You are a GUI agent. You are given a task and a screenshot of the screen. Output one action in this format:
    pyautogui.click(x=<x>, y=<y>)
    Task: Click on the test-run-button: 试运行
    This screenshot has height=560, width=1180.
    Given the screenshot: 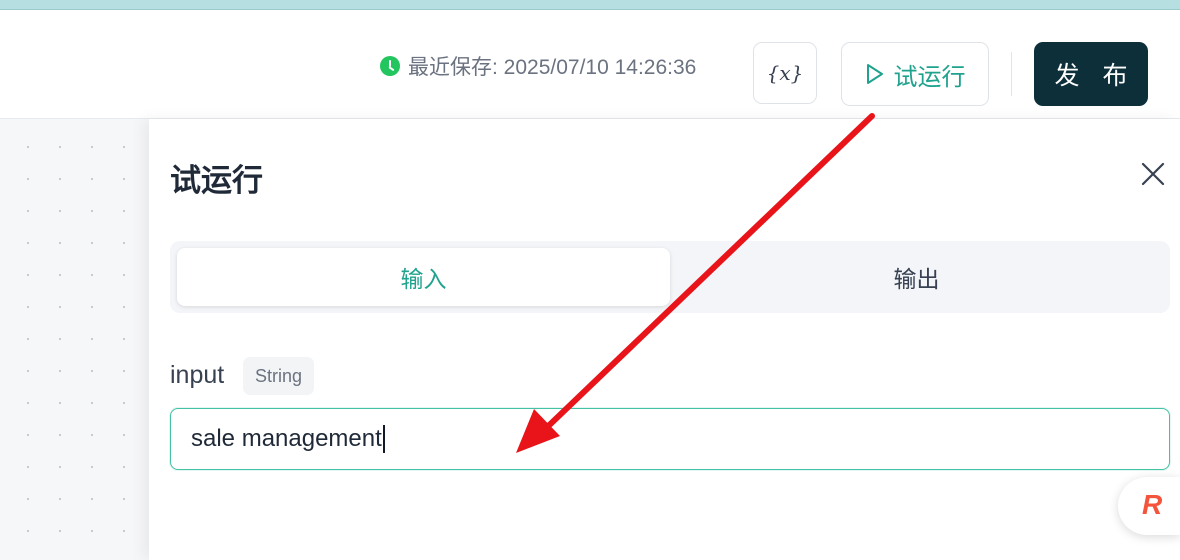 What is the action you would take?
    pyautogui.click(x=915, y=74)
    